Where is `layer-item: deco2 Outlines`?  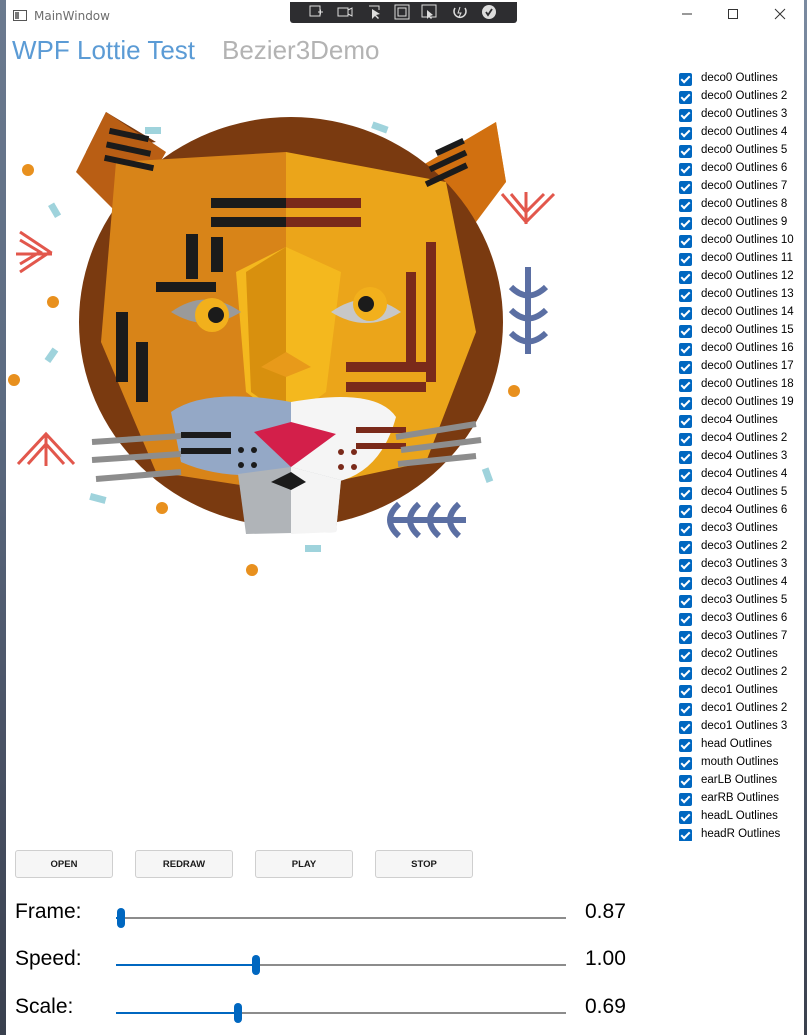 layer-item: deco2 Outlines is located at coordinates (740, 656).